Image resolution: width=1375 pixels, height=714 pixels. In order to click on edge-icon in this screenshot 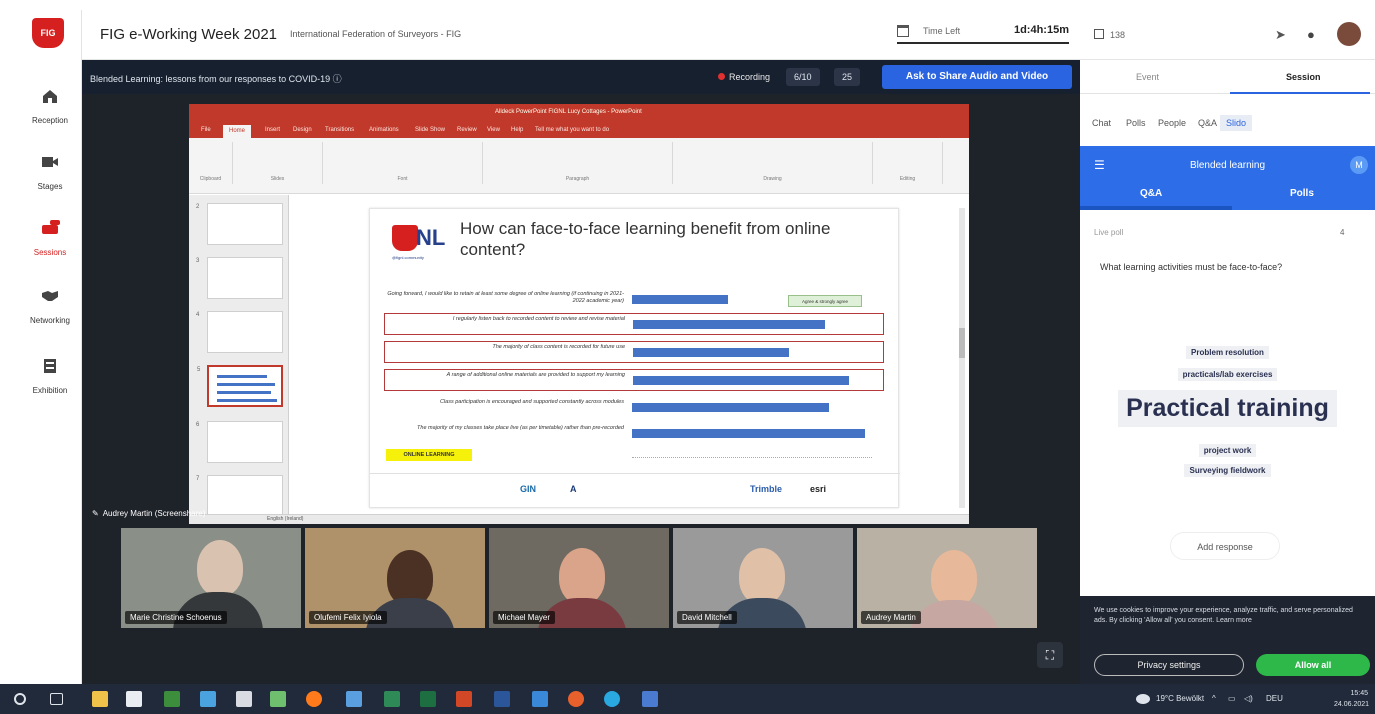, I will do `click(612, 699)`.